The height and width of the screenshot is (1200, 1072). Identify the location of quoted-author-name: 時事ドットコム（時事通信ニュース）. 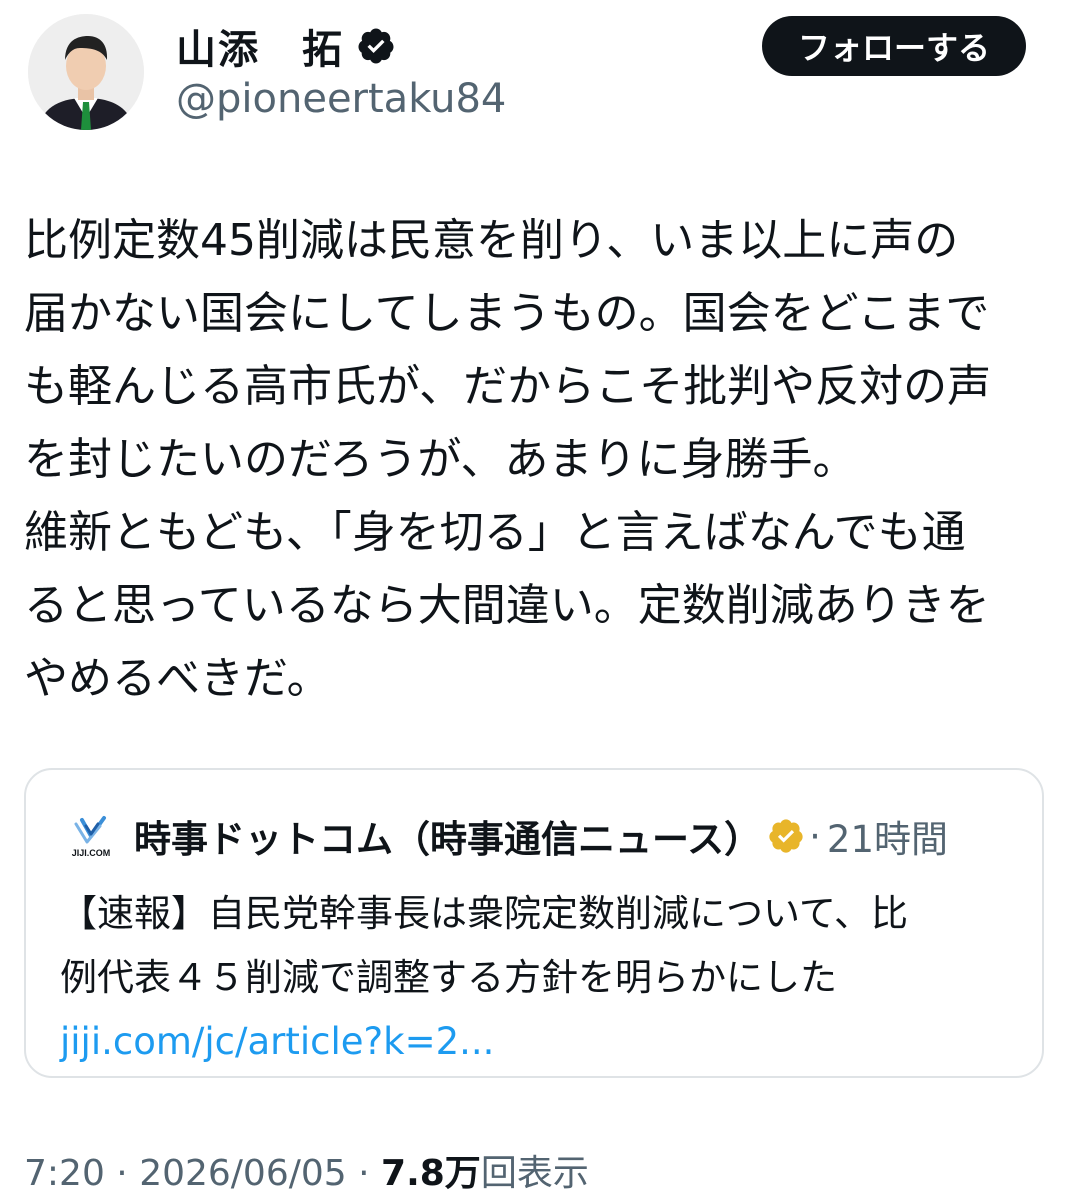
(447, 836).